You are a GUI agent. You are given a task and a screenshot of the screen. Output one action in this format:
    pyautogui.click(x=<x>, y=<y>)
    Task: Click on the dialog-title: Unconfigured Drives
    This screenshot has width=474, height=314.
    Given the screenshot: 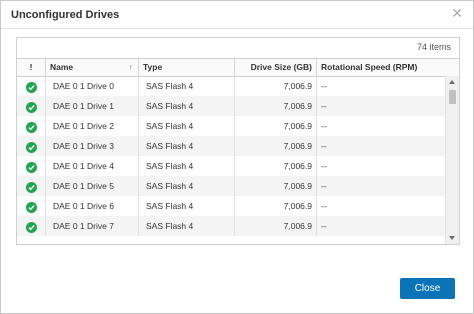 What is the action you would take?
    pyautogui.click(x=65, y=15)
    